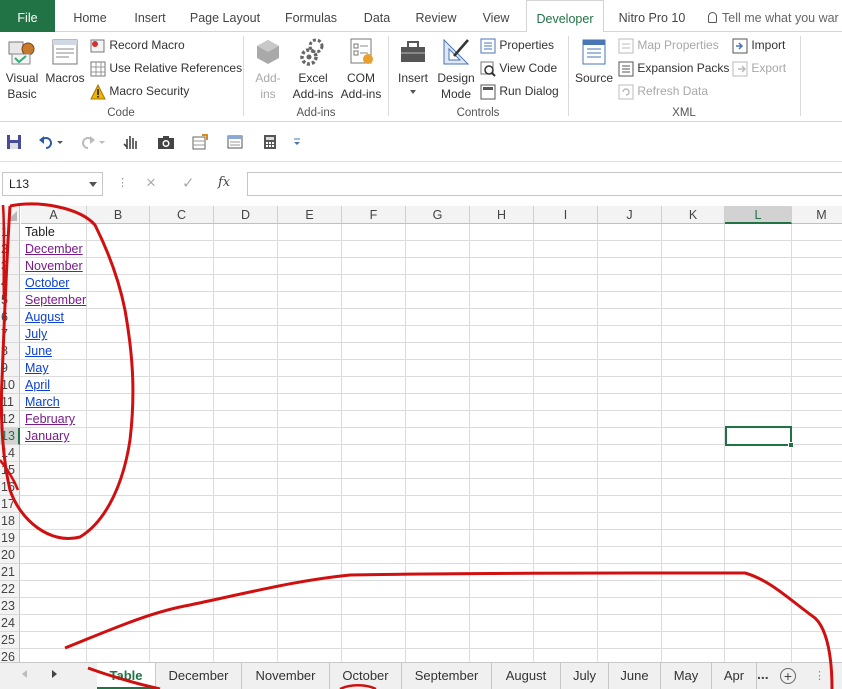  What do you see at coordinates (151, 183) in the screenshot?
I see `cancel-icon: ×` at bounding box center [151, 183].